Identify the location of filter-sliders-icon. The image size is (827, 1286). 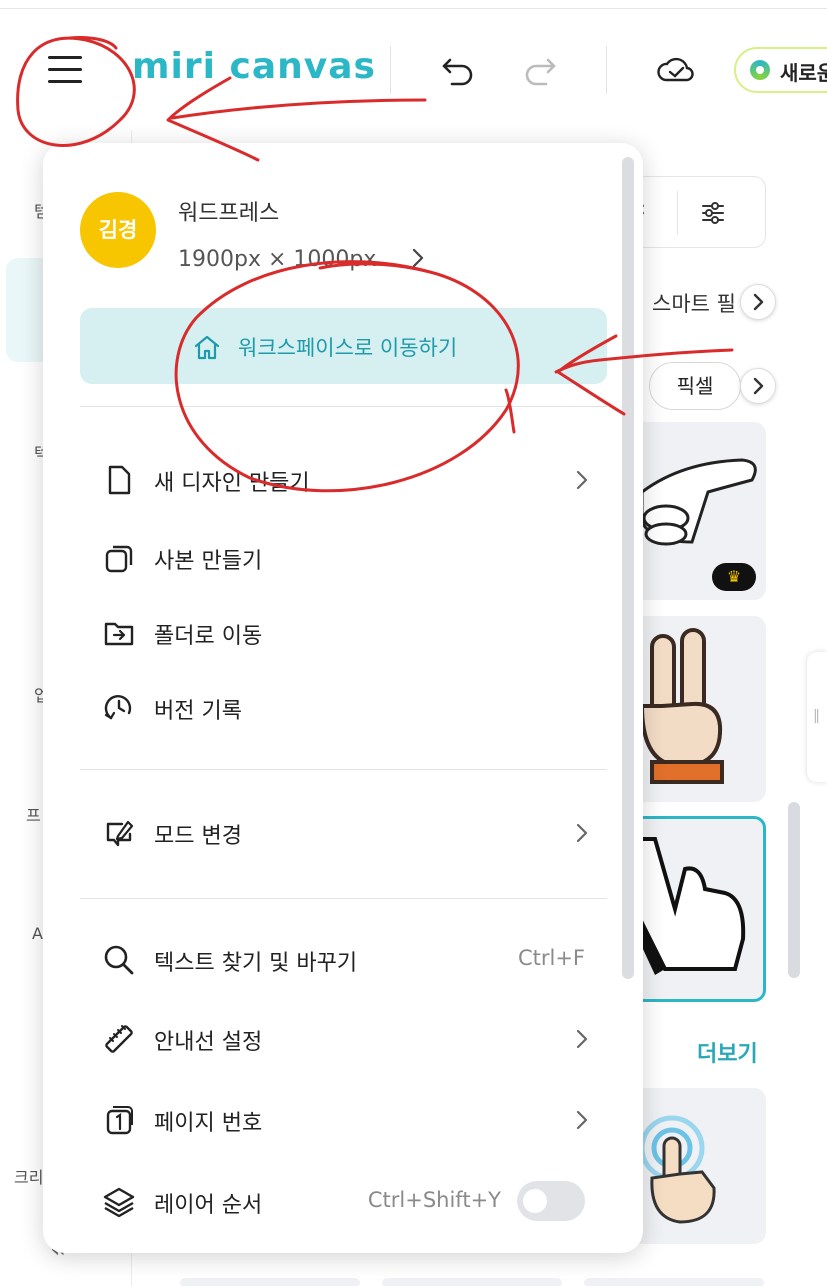
(713, 213).